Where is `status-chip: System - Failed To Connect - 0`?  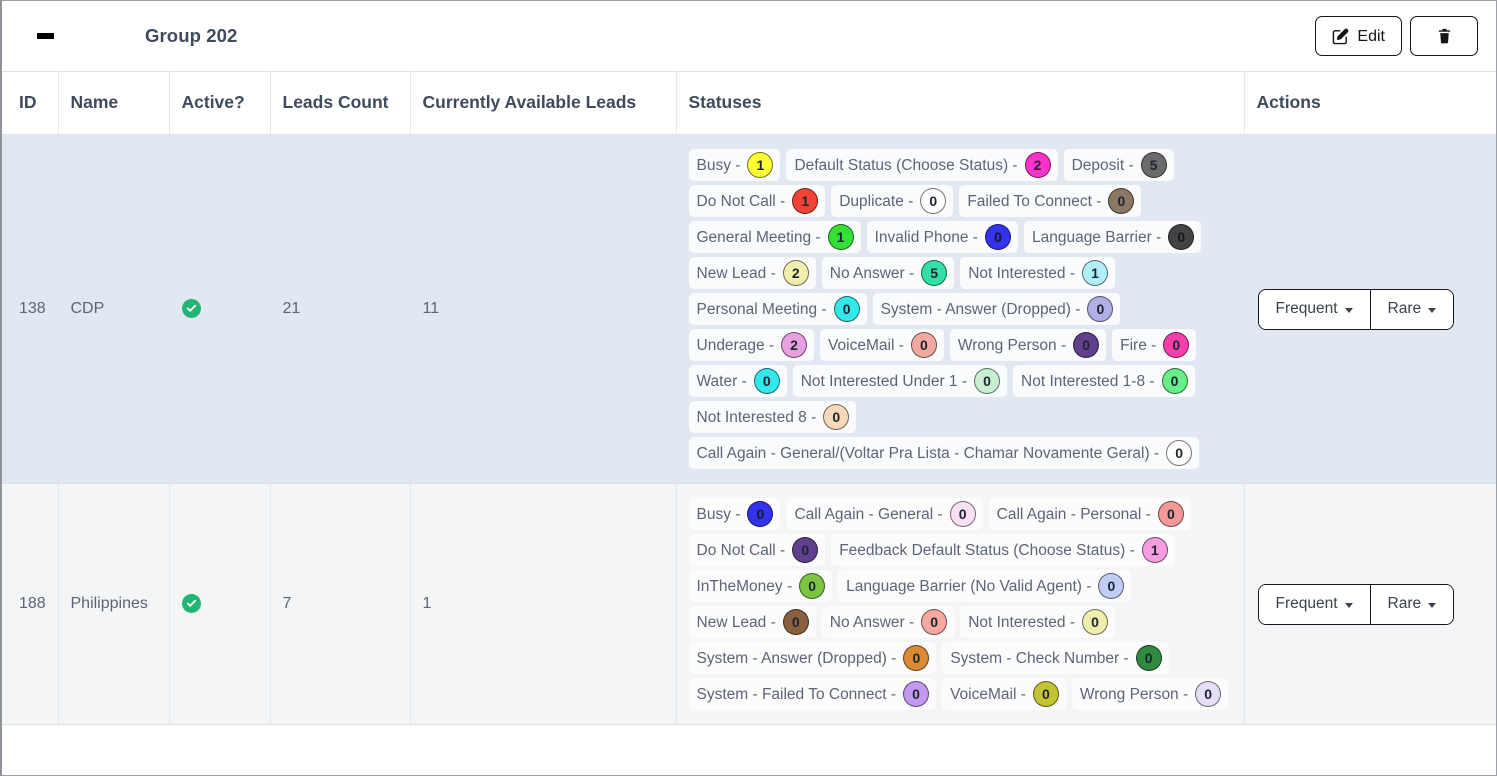 status-chip: System - Failed To Connect - 0 is located at coordinates (812, 694).